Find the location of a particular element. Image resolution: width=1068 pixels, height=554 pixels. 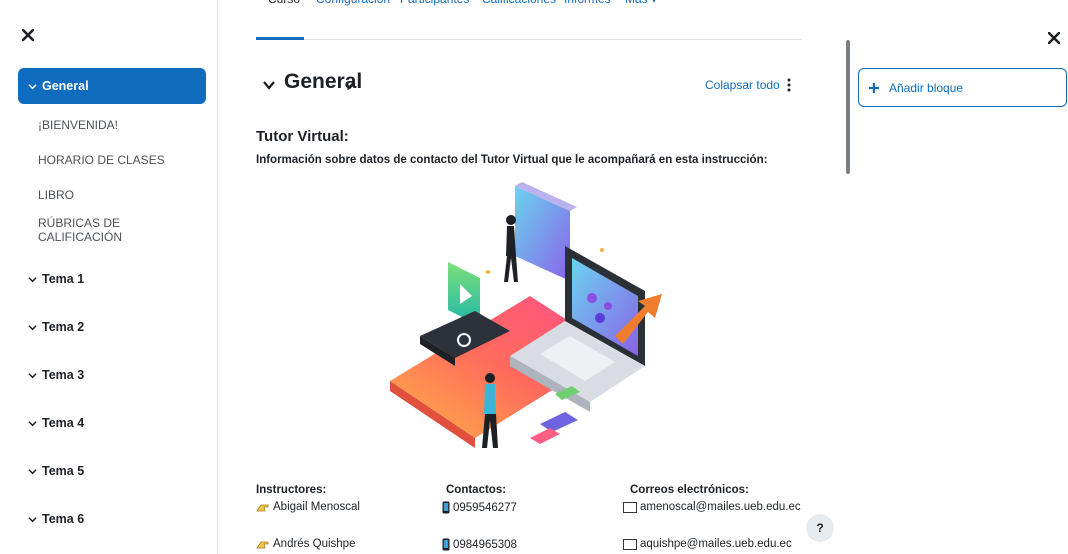

course-index-section-tema-5: Tema 5 is located at coordinates (112, 471).